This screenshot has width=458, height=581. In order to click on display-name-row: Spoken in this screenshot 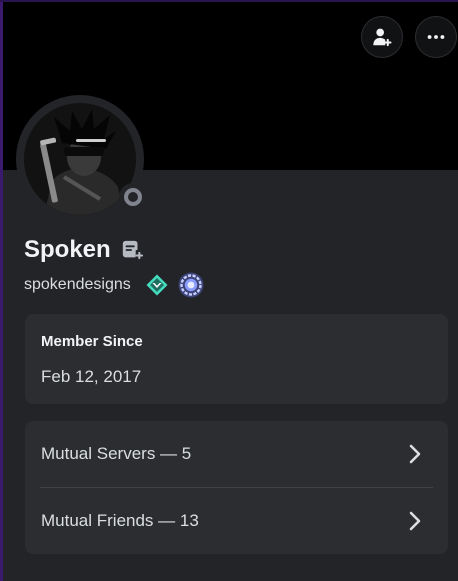, I will do `click(83, 250)`.